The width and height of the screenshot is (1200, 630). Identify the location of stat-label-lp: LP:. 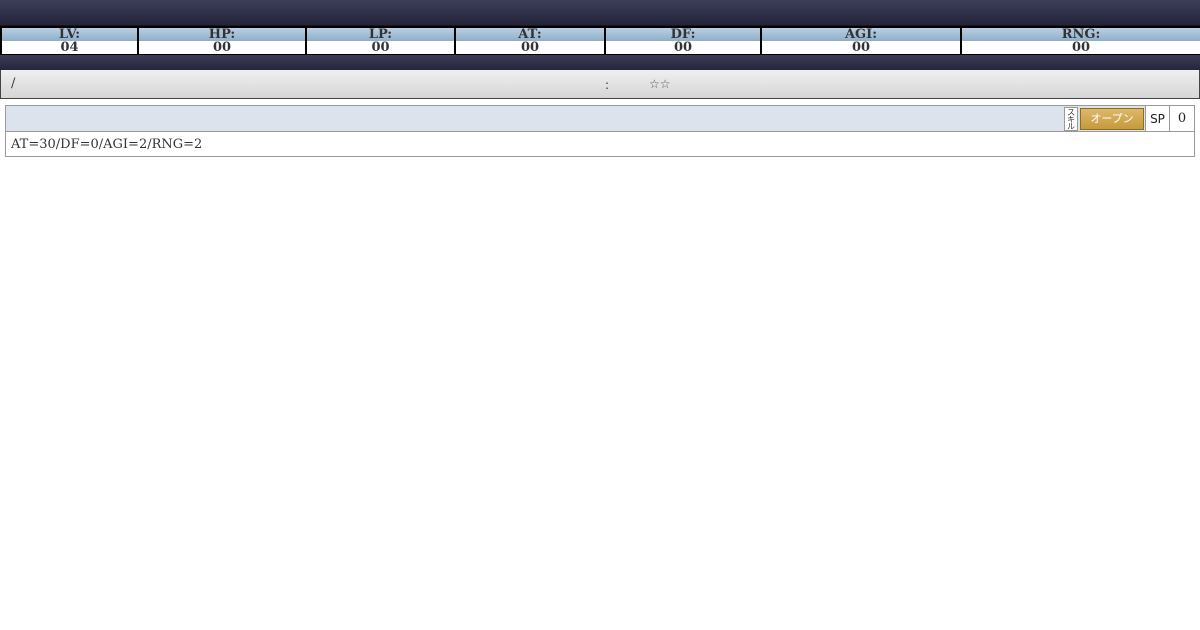
(380, 33).